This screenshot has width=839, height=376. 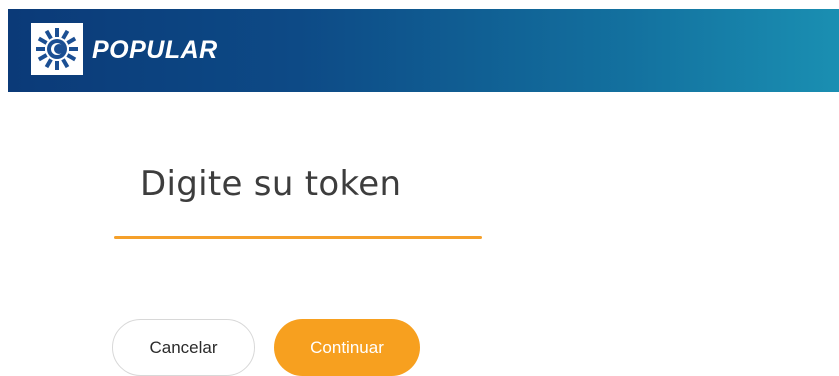 What do you see at coordinates (155, 50) in the screenshot?
I see `brand-name: POPULAR` at bounding box center [155, 50].